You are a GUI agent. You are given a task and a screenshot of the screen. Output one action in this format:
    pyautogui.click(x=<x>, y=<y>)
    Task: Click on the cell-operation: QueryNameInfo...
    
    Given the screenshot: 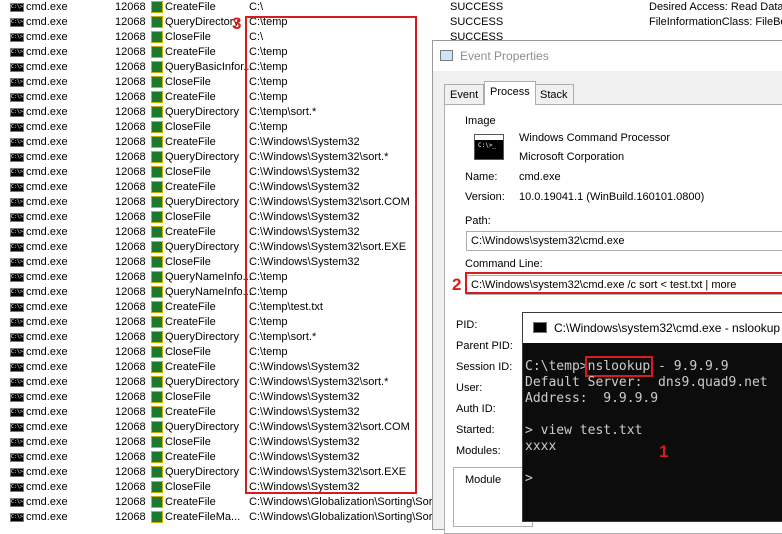 What is the action you would take?
    pyautogui.click(x=208, y=292)
    